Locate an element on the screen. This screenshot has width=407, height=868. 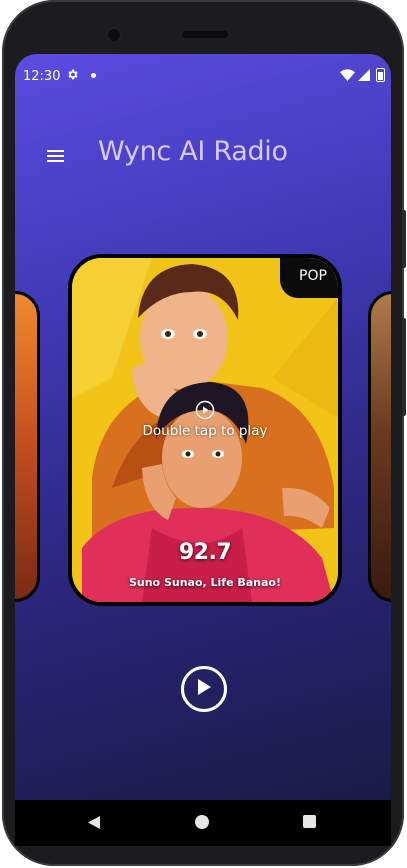
hamburger-menu-icon is located at coordinates (56, 156).